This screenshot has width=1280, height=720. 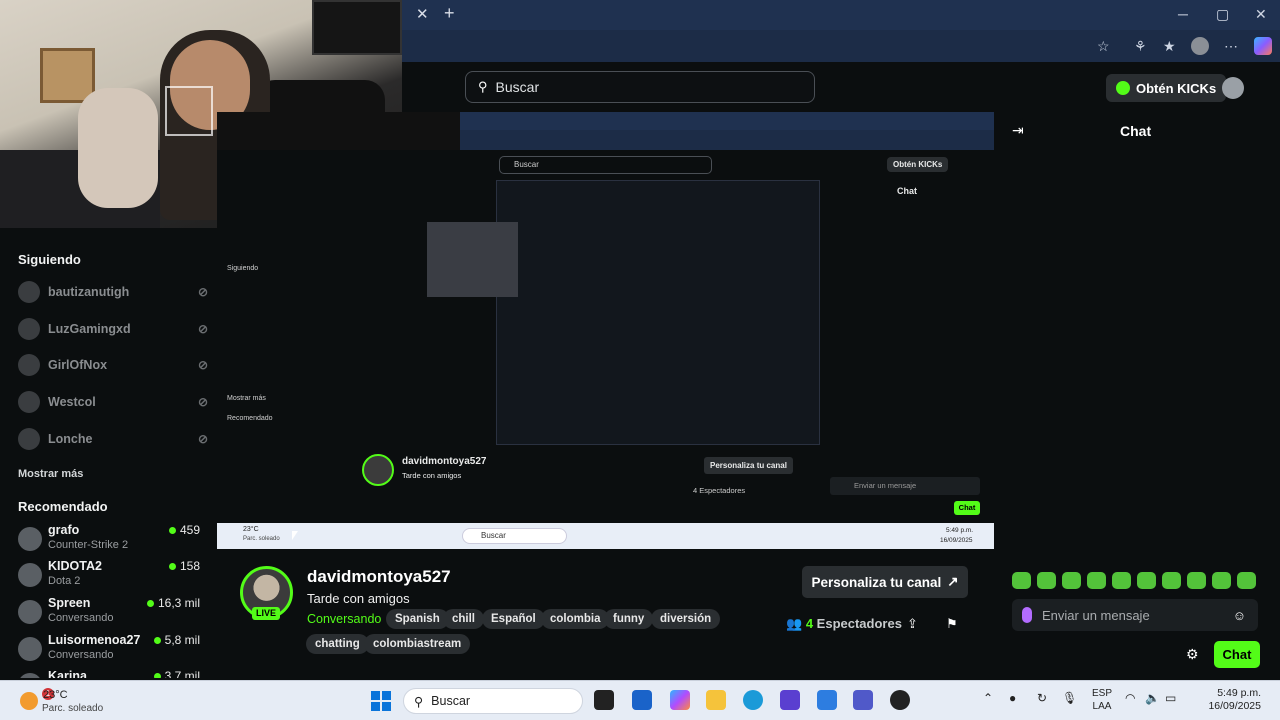 What do you see at coordinates (900, 700) in the screenshot?
I see `recorder-icon` at bounding box center [900, 700].